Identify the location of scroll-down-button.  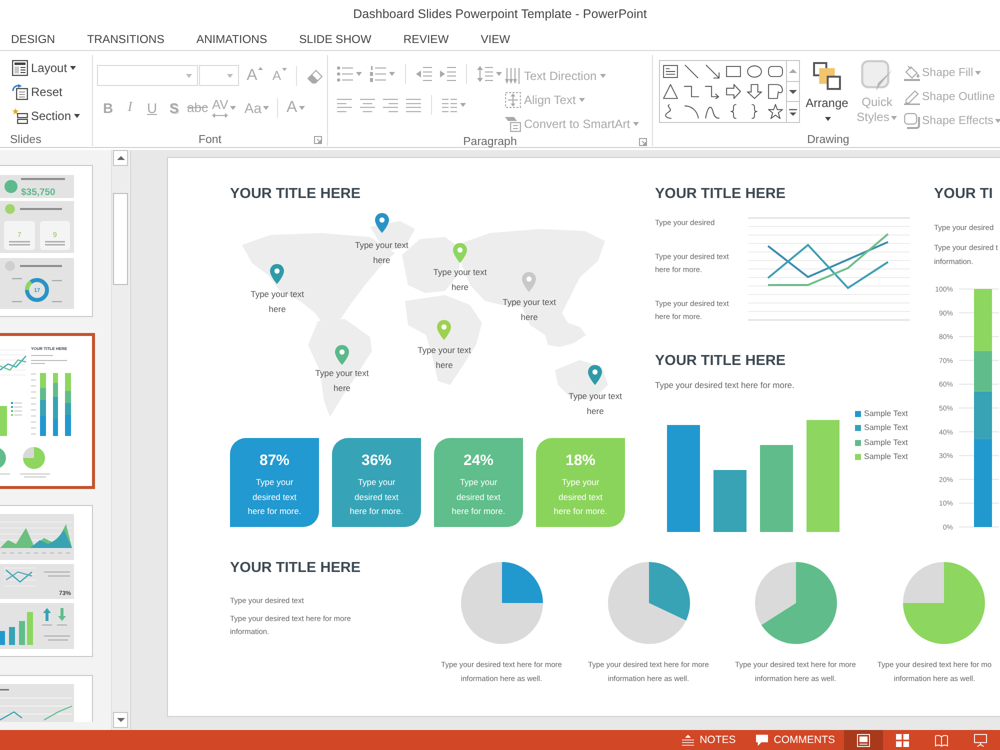
(120, 720).